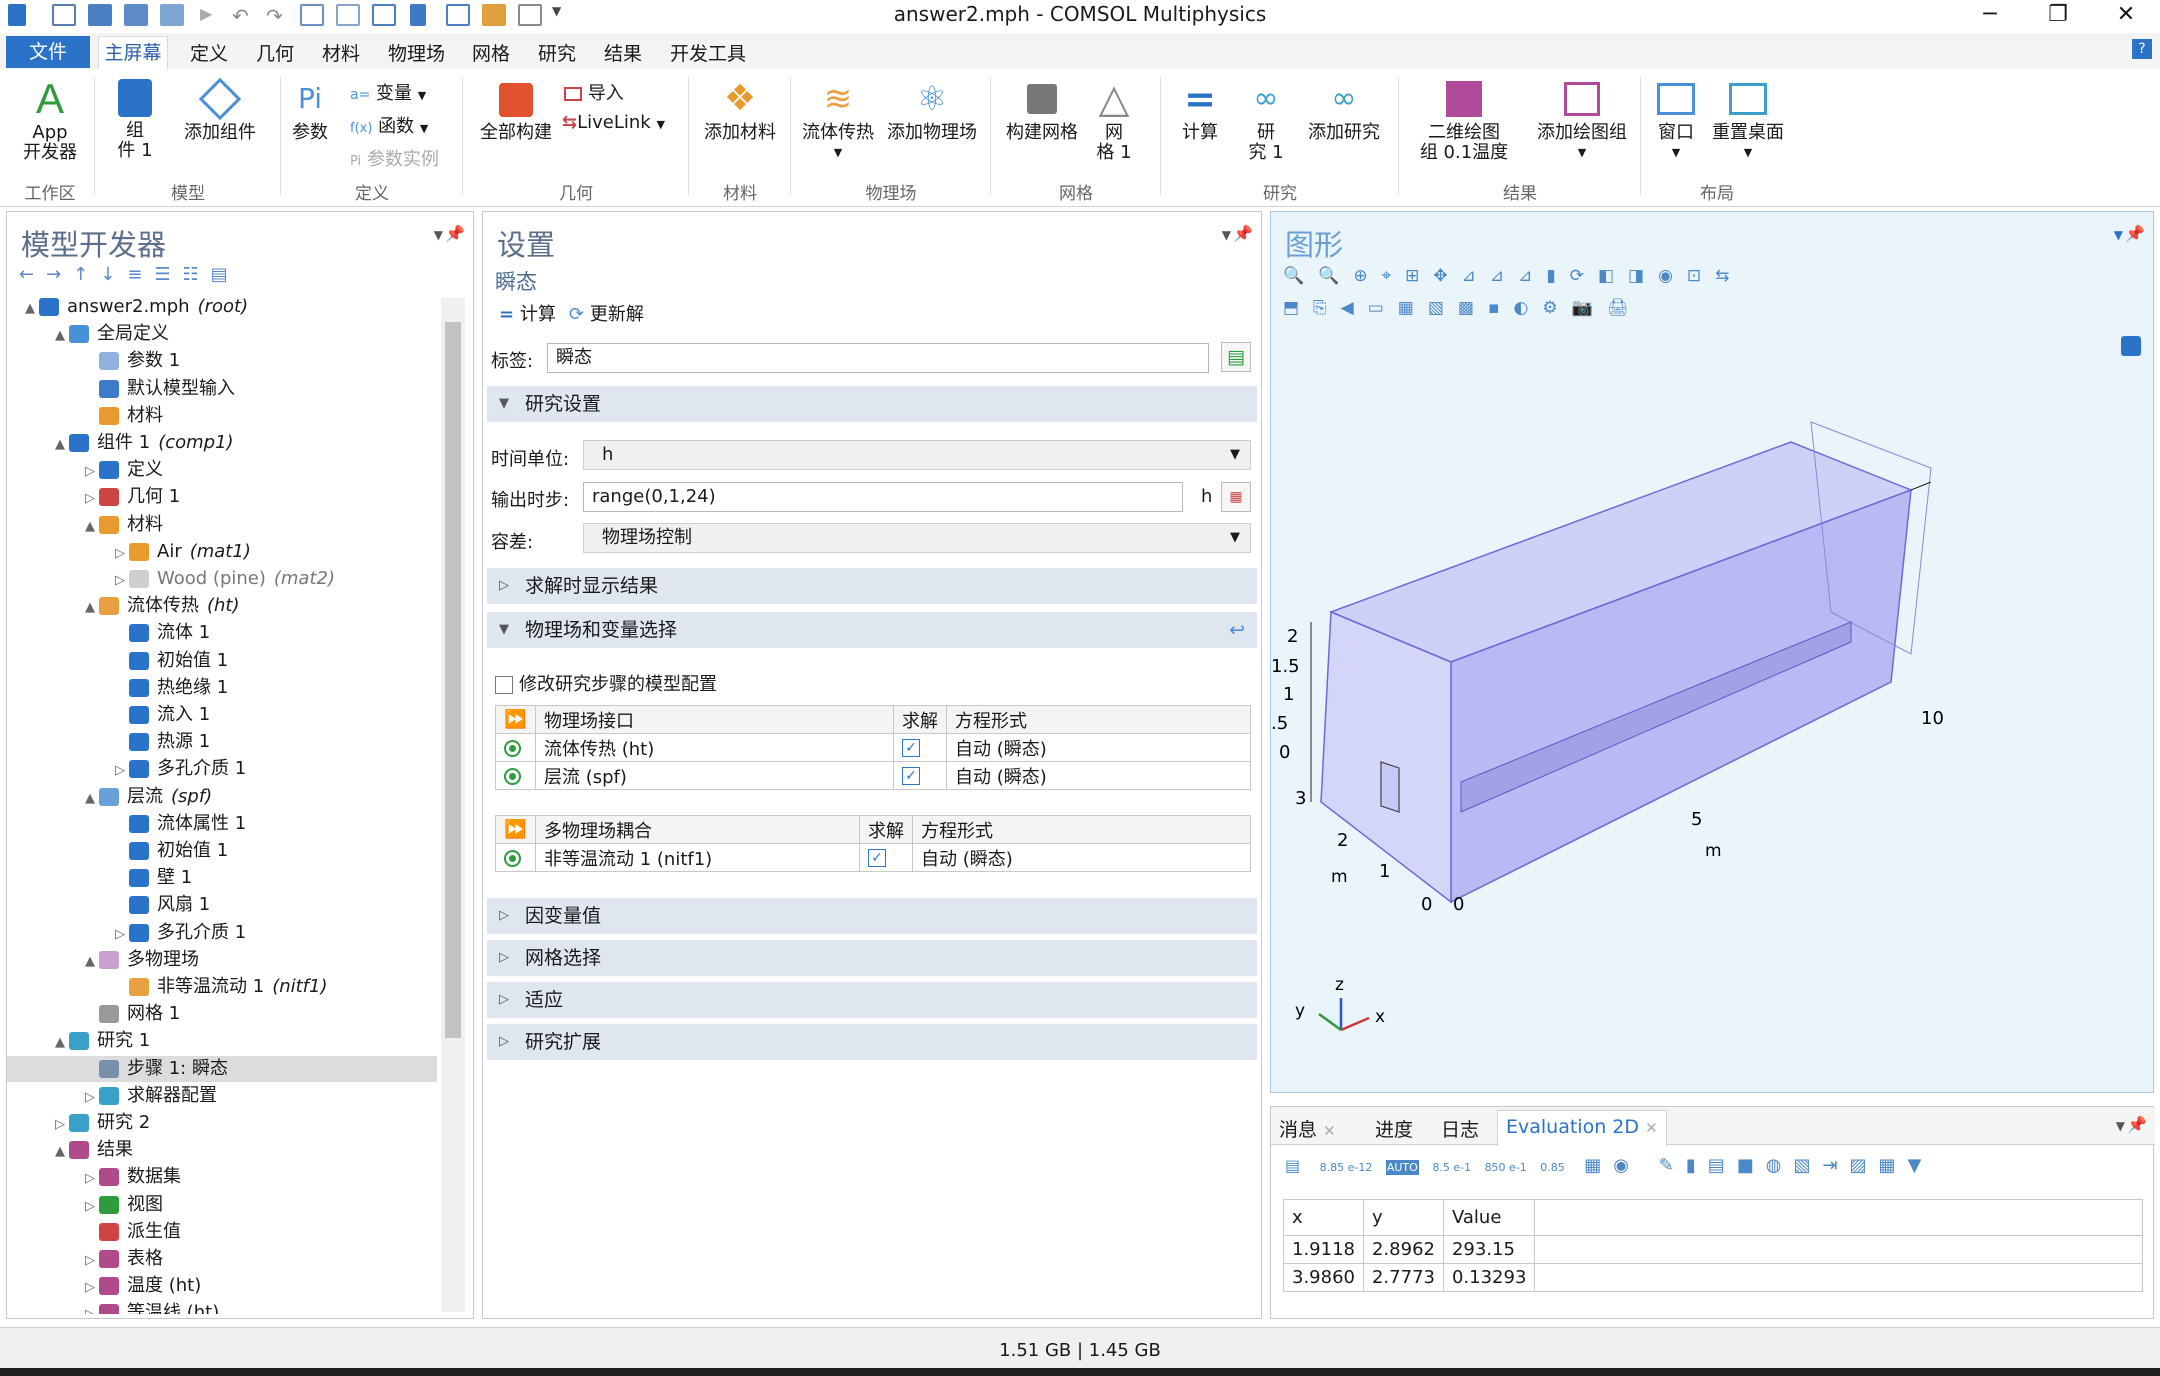 The height and width of the screenshot is (1376, 2160). What do you see at coordinates (623, 53) in the screenshot?
I see `tab-results: 结果` at bounding box center [623, 53].